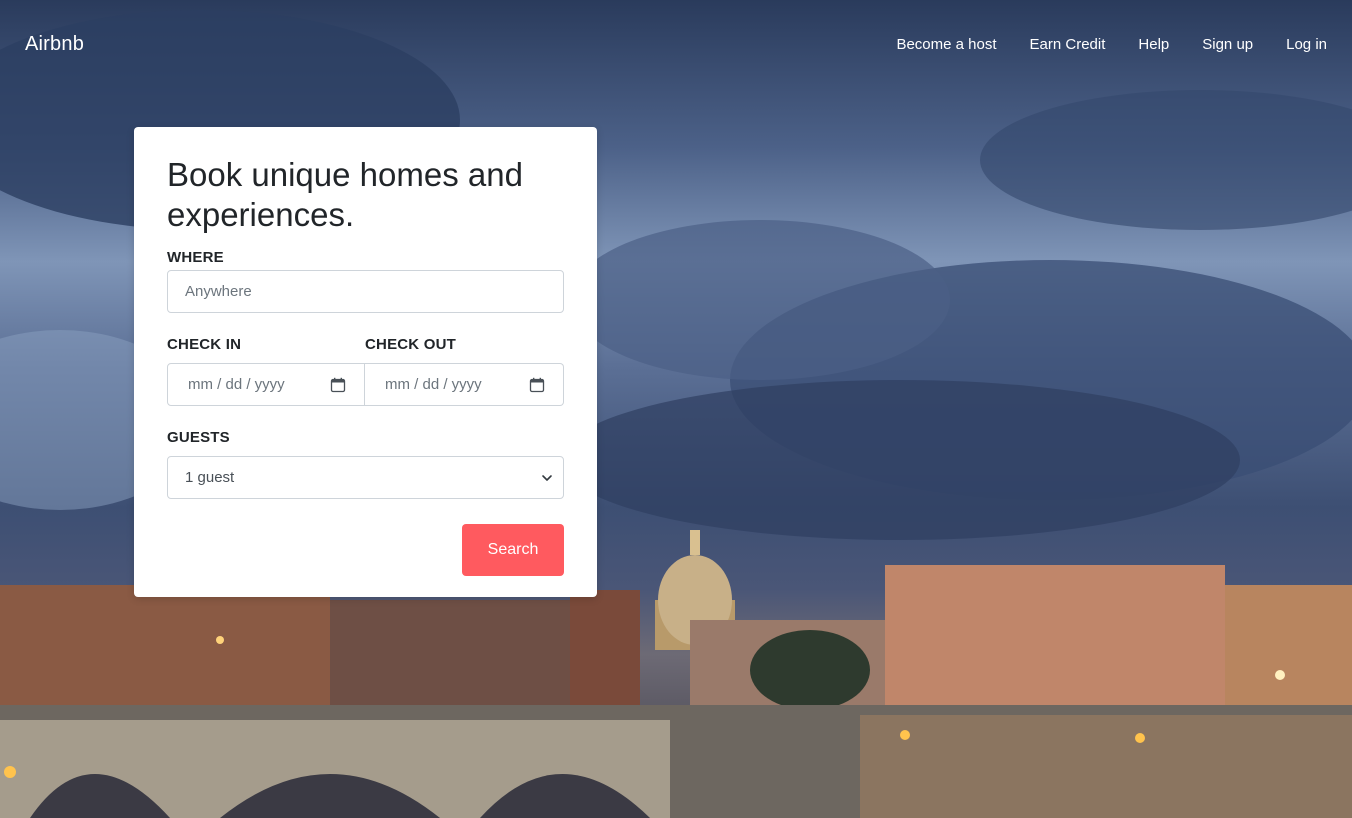  Describe the element at coordinates (365, 550) in the screenshot. I see `booking-actions: Search` at that location.